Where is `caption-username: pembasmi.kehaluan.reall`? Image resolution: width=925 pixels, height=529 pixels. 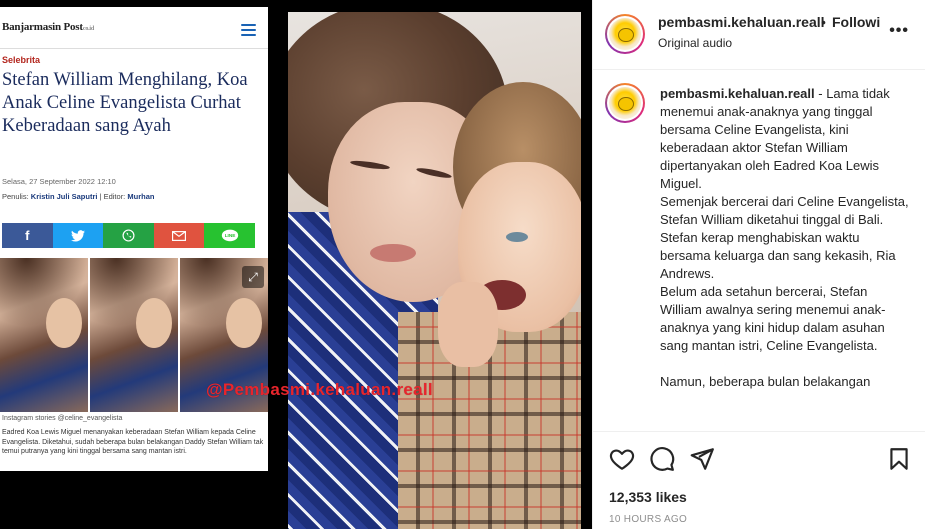
caption-username: pembasmi.kehaluan.reall is located at coordinates (737, 93).